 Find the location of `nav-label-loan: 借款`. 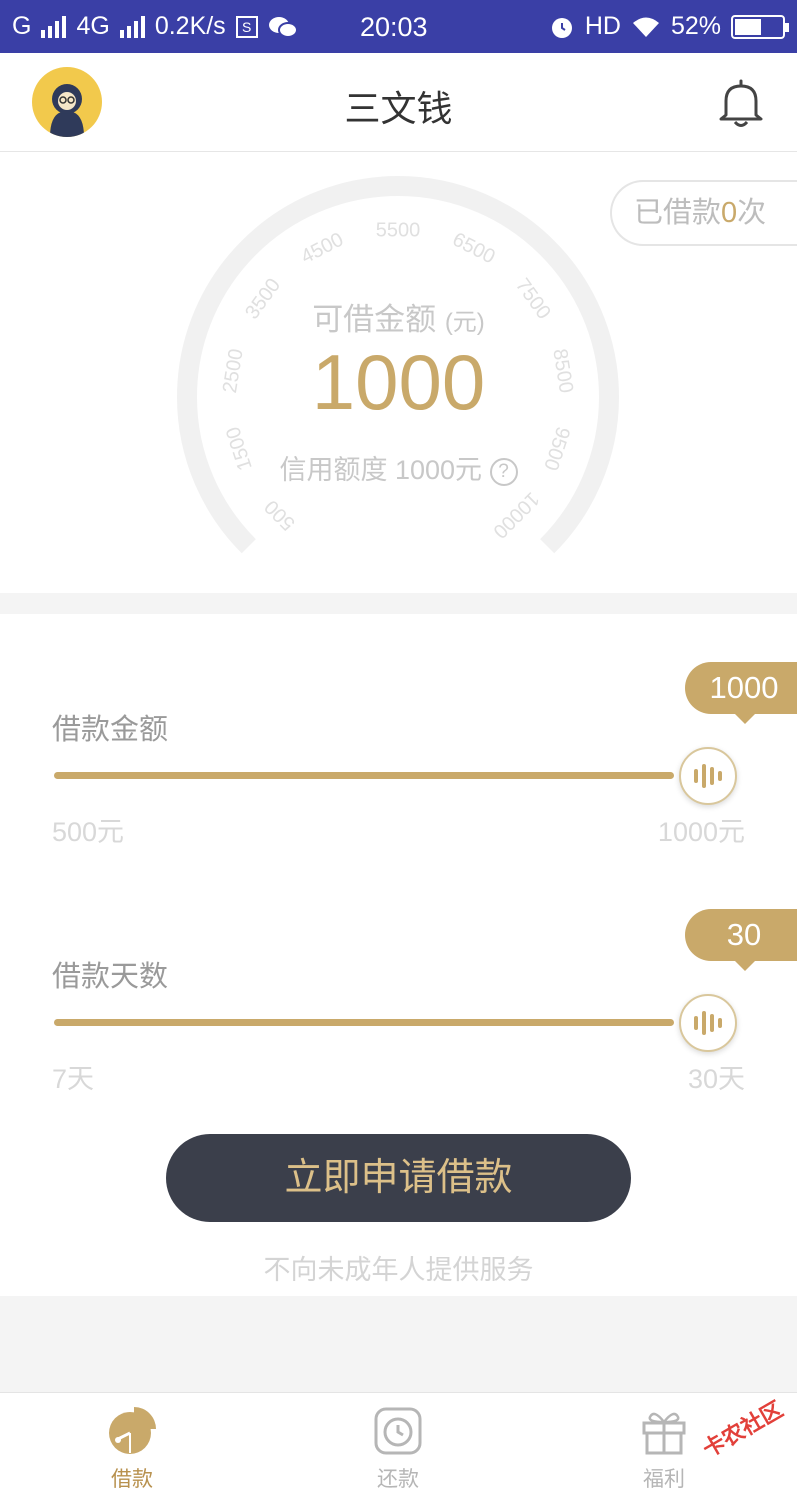

nav-label-loan: 借款 is located at coordinates (132, 1479).